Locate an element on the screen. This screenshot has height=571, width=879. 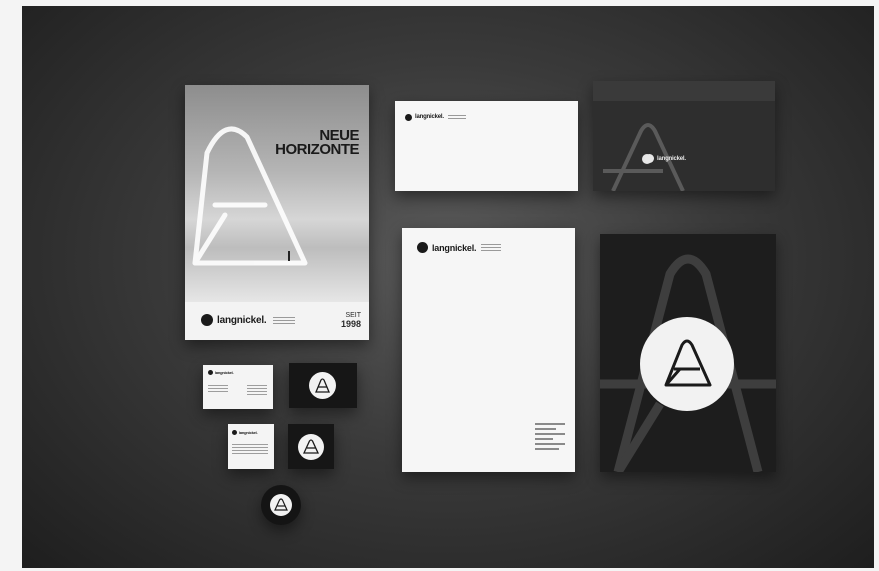
poster-photo: NEUE HORIZONTE is located at coordinates (277, 193).